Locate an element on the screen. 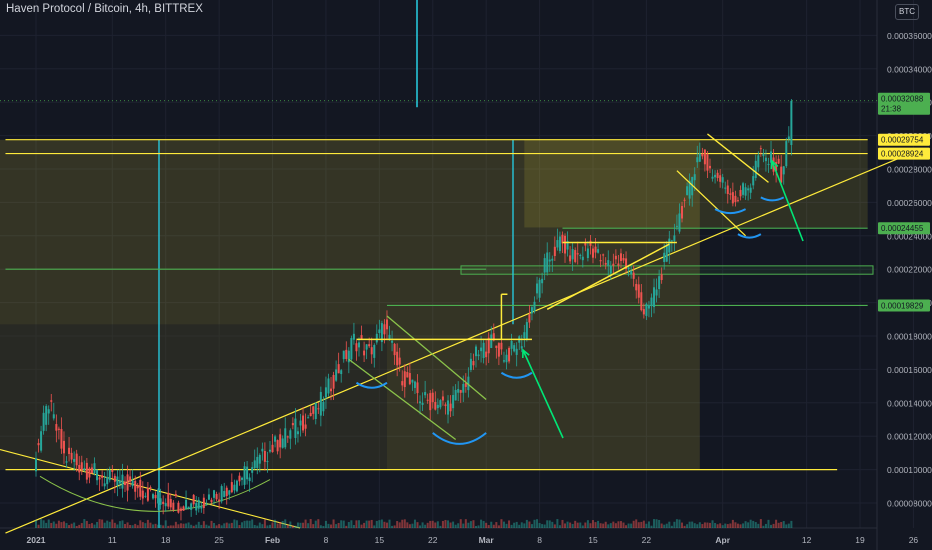 This screenshot has width=932, height=550. y-tick-label: 0.00022000 is located at coordinates (909, 270).